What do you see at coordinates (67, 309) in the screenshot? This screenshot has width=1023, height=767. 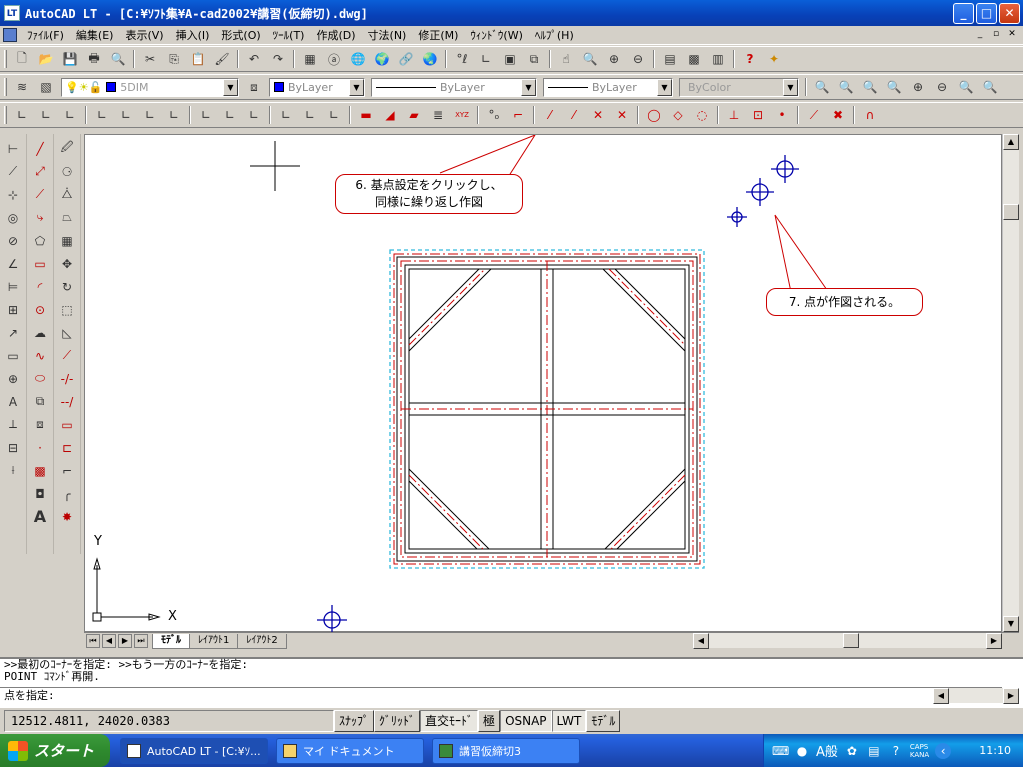 I see `scale-icon: ⬚` at bounding box center [67, 309].